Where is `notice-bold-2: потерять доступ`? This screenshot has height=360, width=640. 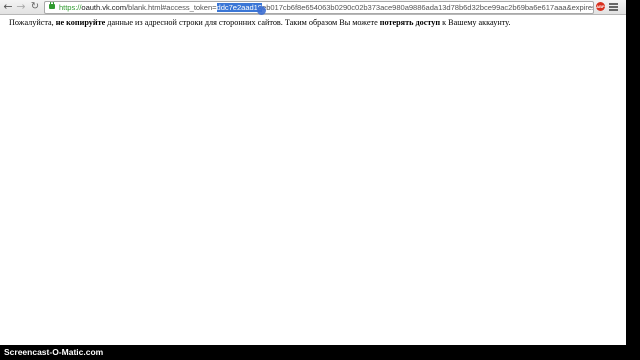 notice-bold-2: потерять доступ is located at coordinates (410, 22).